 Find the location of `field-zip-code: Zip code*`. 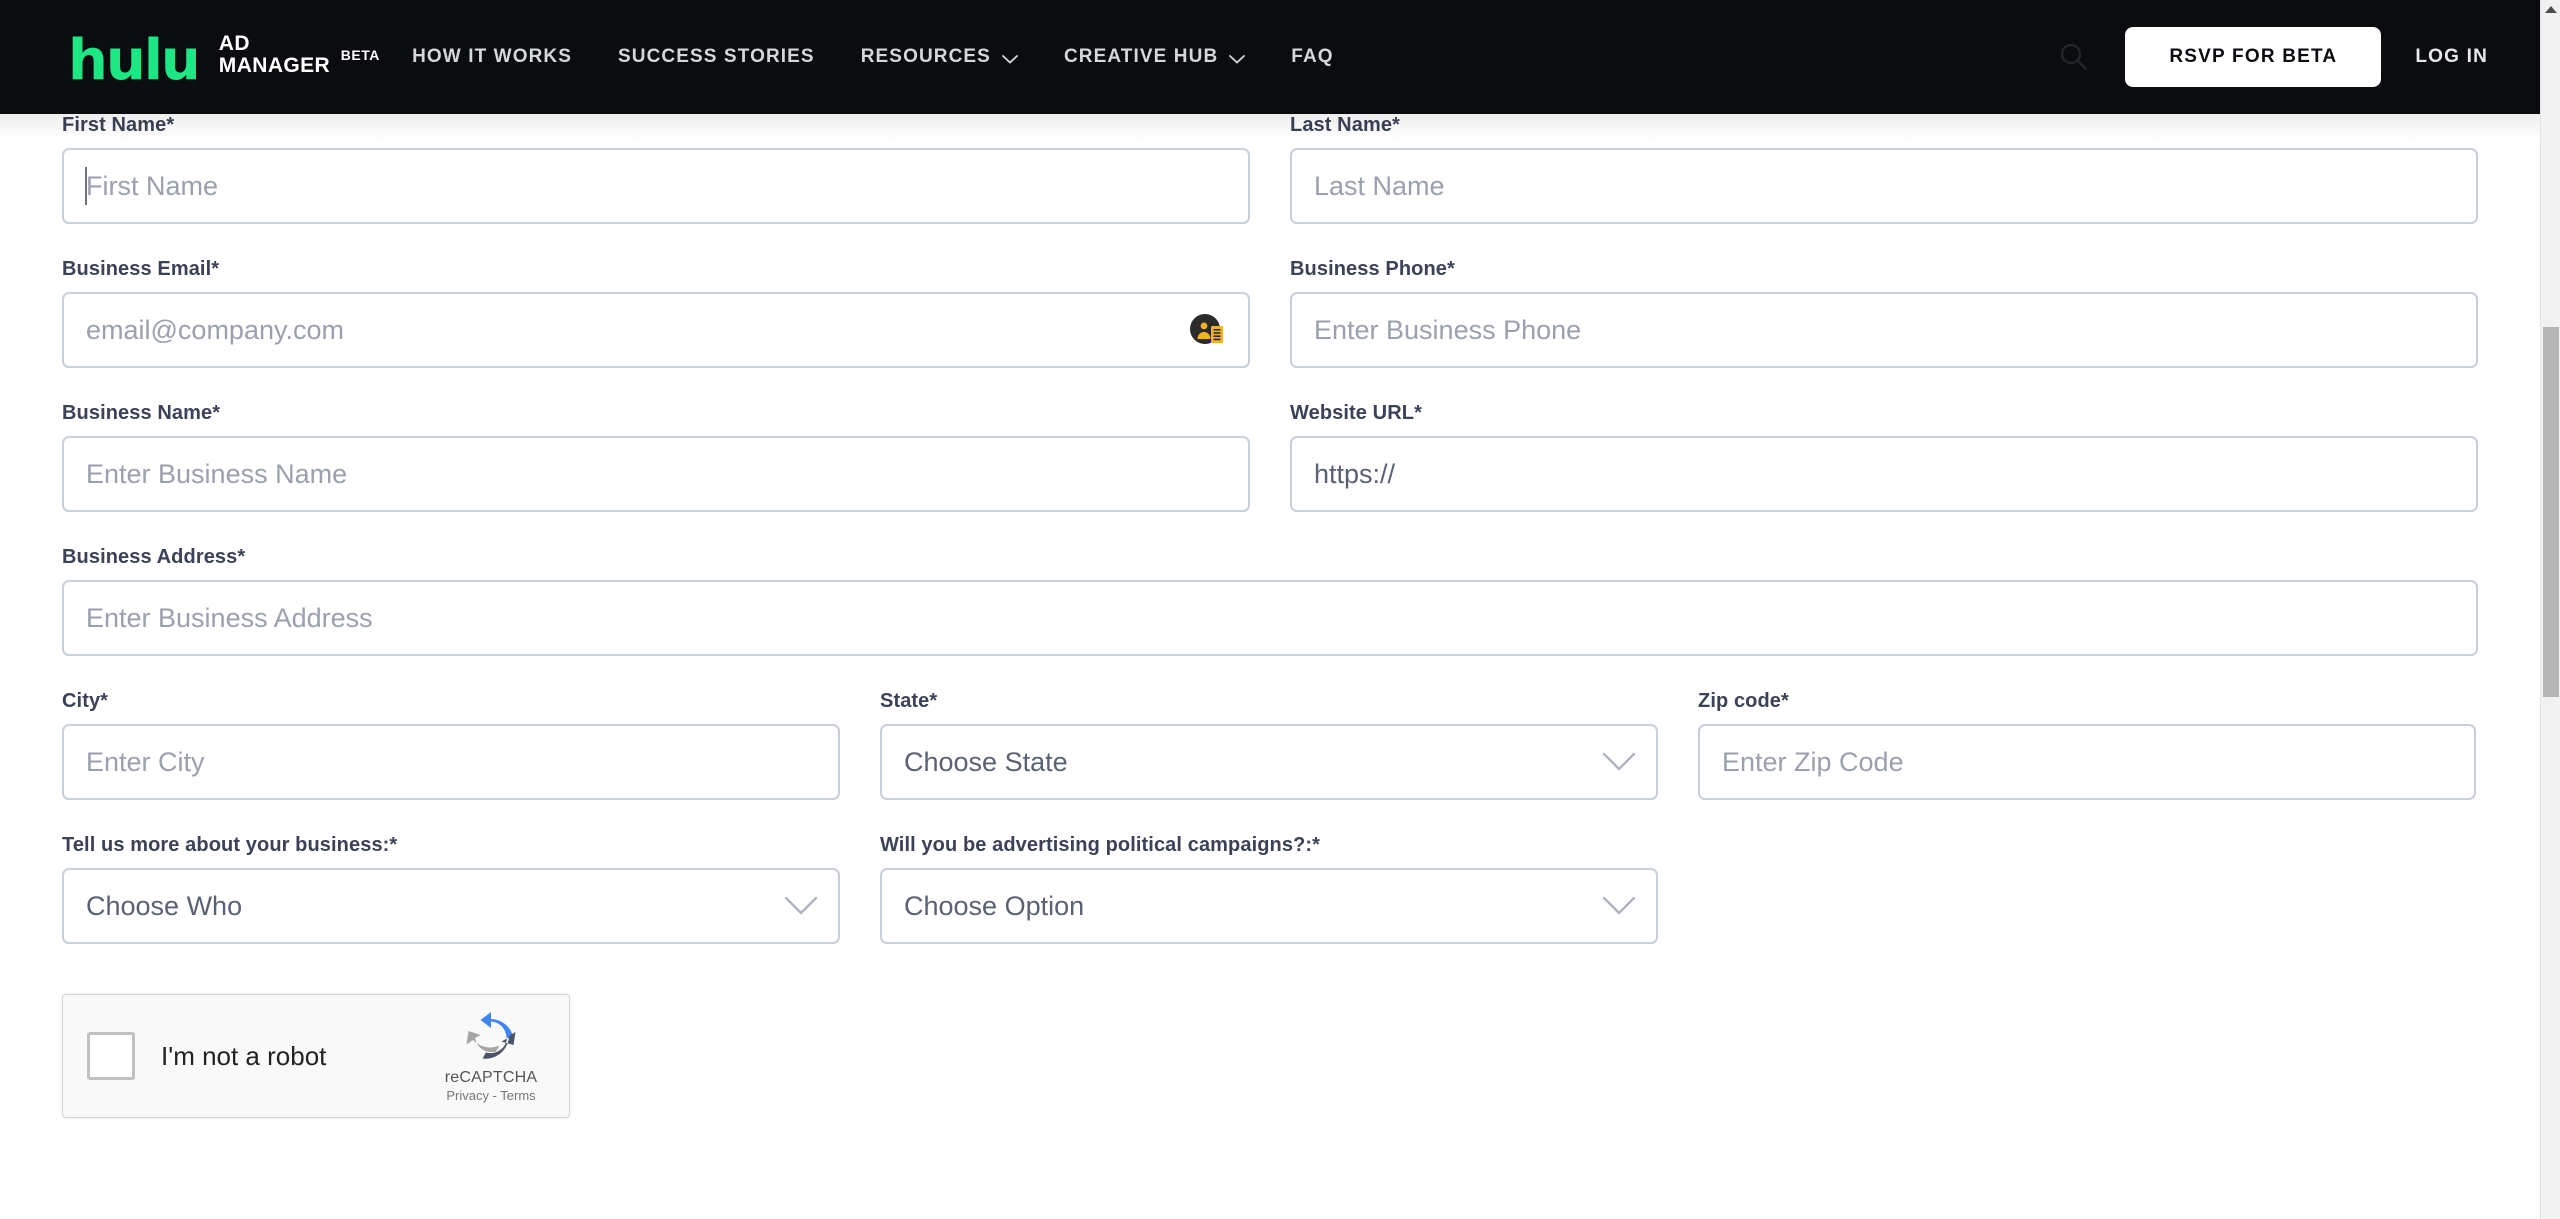

field-zip-code: Zip code* is located at coordinates (2087, 745).